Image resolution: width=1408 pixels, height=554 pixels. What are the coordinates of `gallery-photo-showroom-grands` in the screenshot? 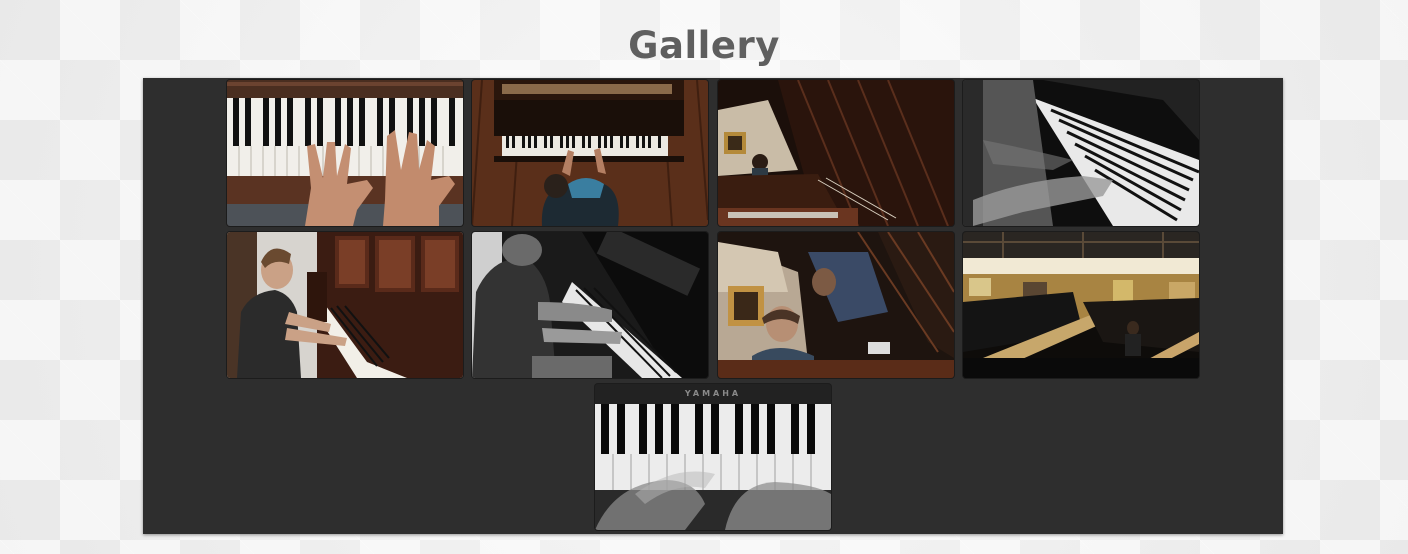 It's located at (1081, 305).